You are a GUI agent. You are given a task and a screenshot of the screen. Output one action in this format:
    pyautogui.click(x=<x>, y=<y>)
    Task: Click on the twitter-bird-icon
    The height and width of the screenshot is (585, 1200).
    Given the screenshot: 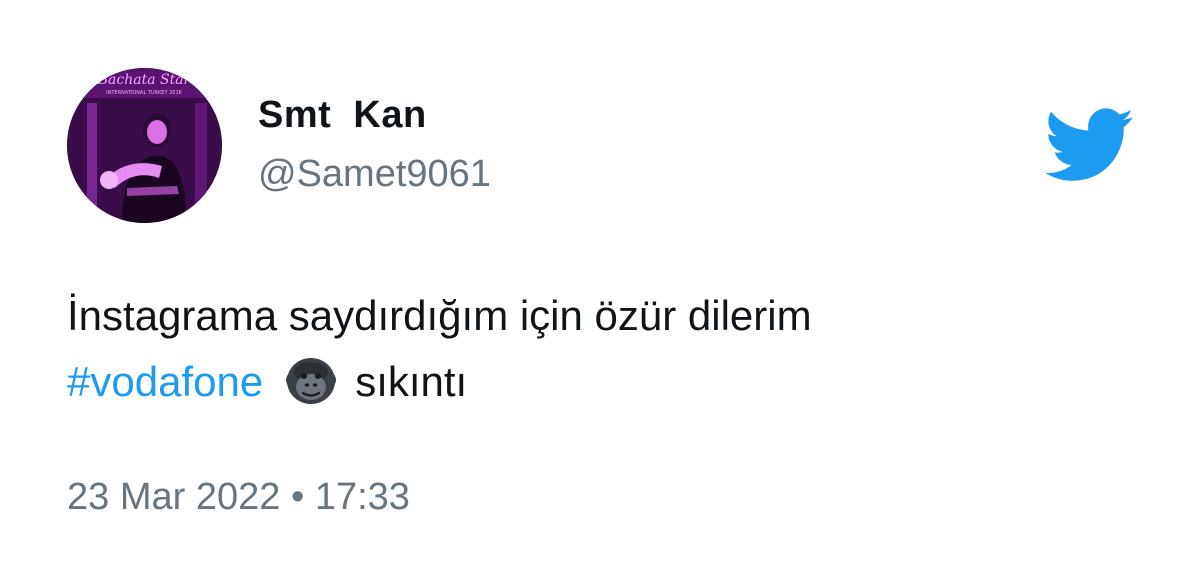 What is the action you would take?
    pyautogui.click(x=1090, y=145)
    